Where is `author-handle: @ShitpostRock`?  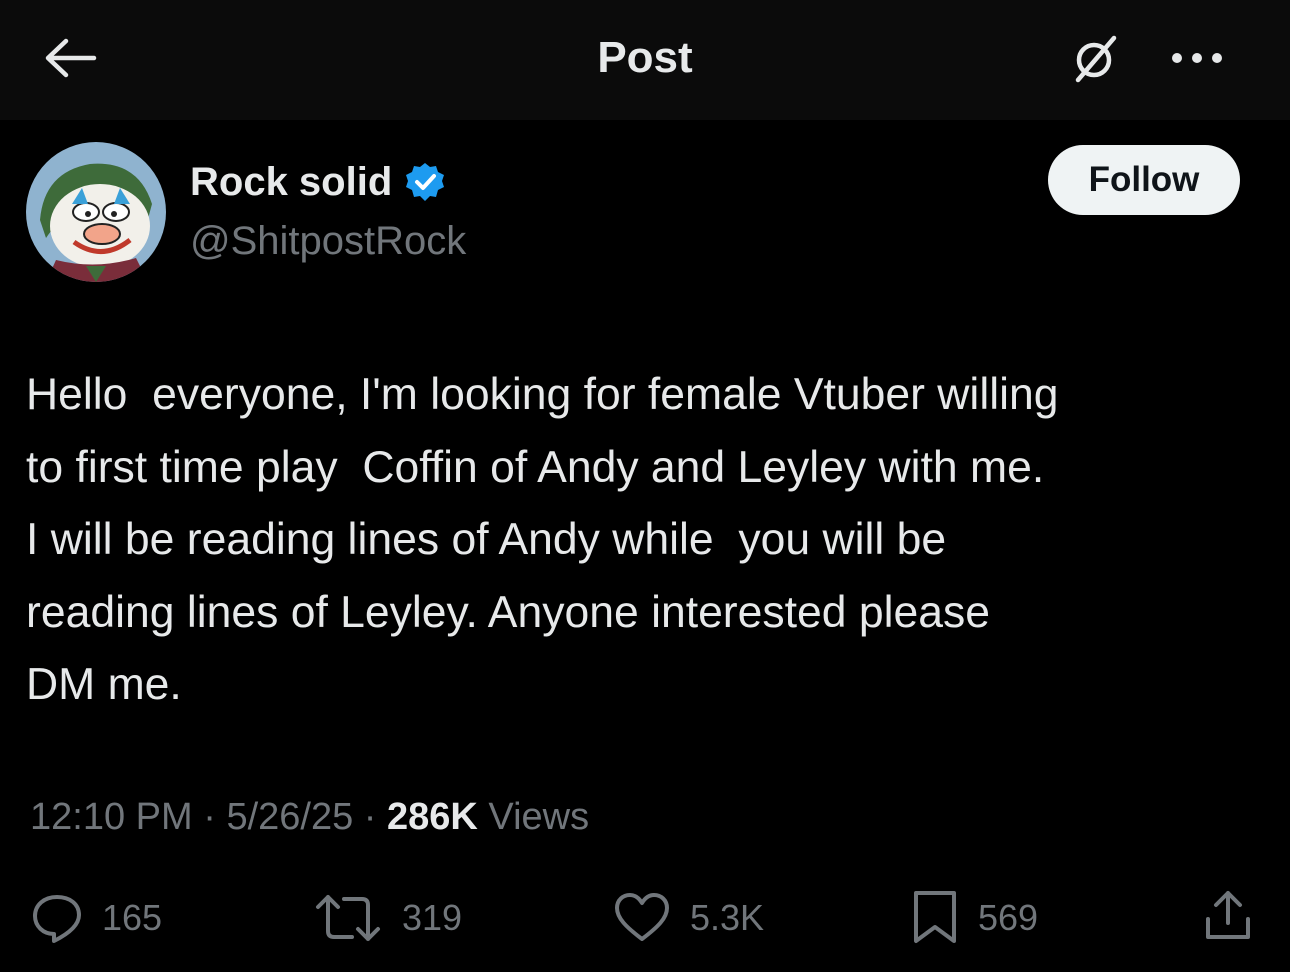
author-handle: @ShitpostRock is located at coordinates (328, 241).